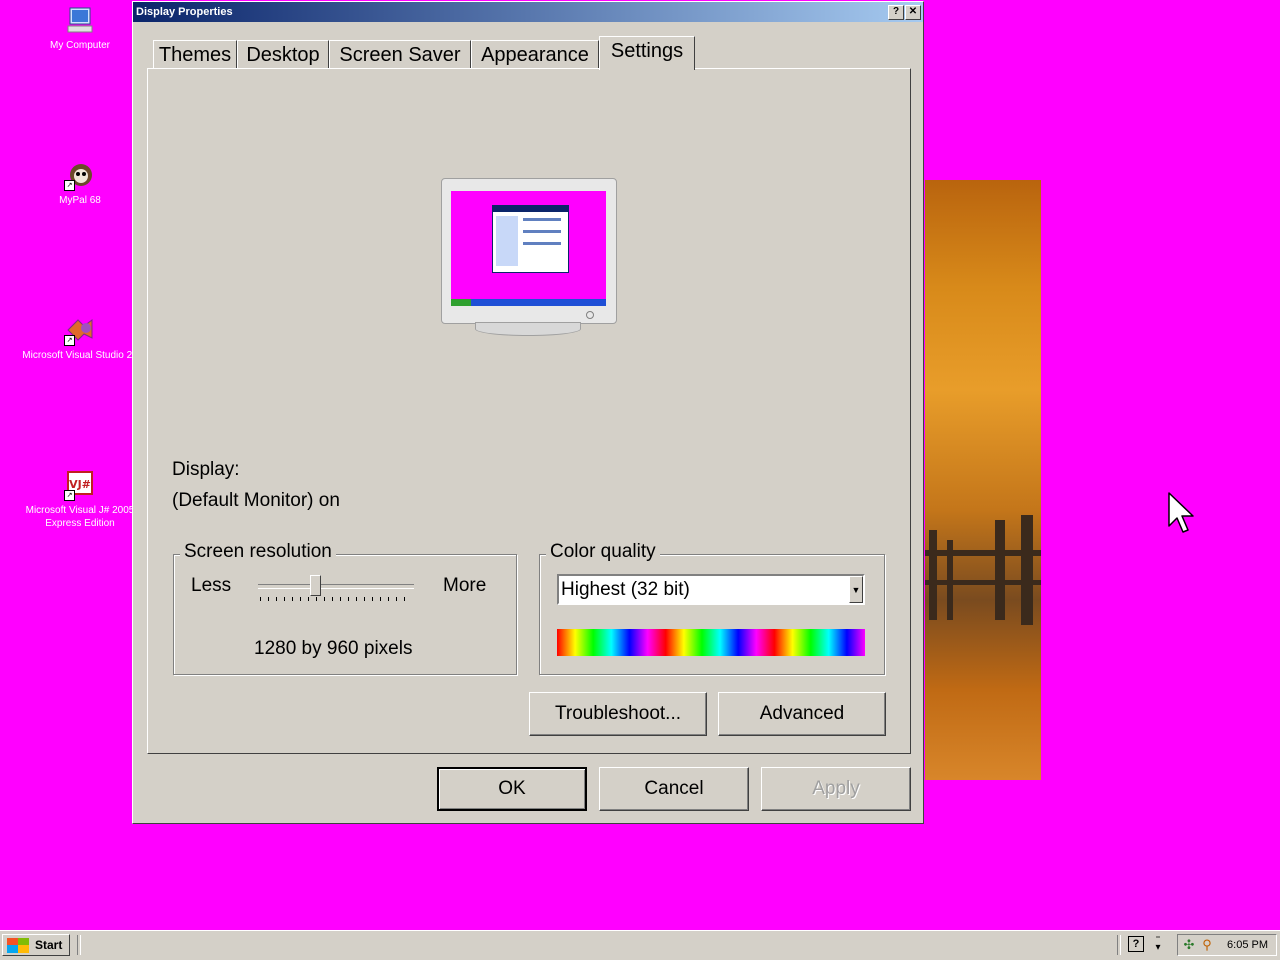 This screenshot has width=1280, height=960. I want to click on color-quality-selected: Highest (32 bit), so click(625, 589).